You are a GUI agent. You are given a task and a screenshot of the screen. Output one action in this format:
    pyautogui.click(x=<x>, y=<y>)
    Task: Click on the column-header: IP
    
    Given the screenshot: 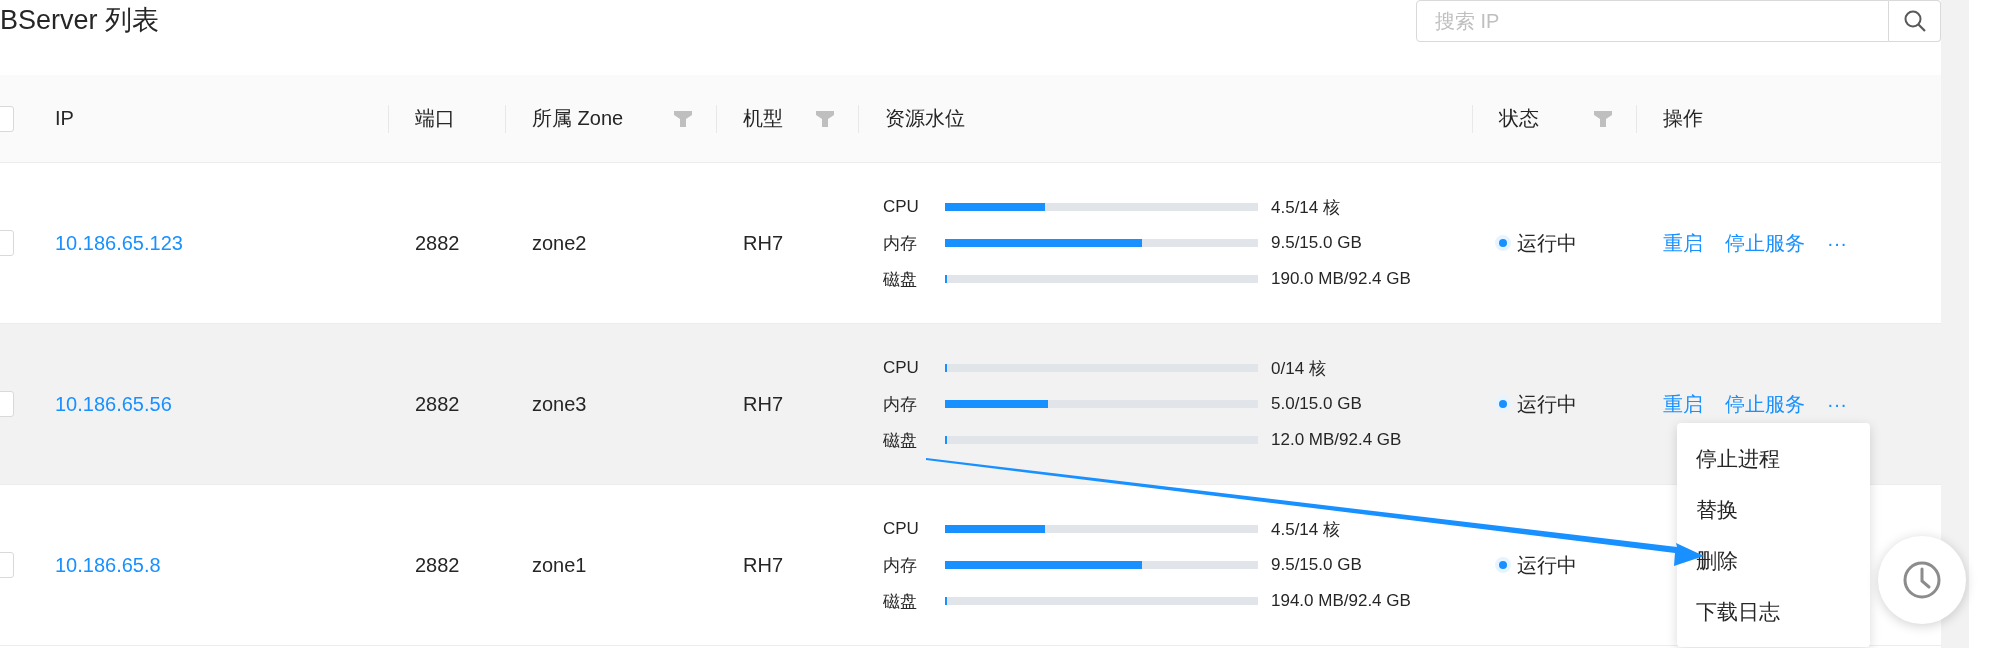 What is the action you would take?
    pyautogui.click(x=64, y=118)
    